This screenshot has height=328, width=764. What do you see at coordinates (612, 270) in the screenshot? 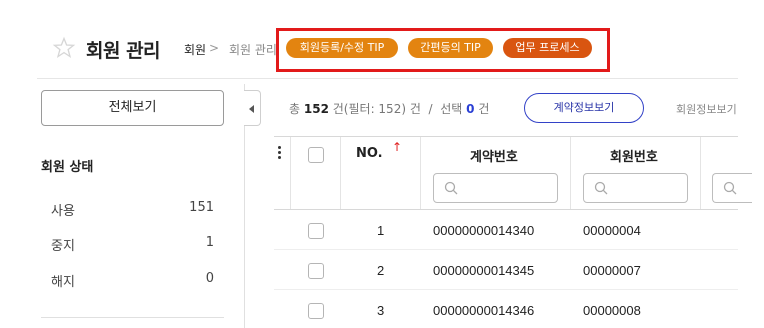
I see `cell-member-number: 00000007` at bounding box center [612, 270].